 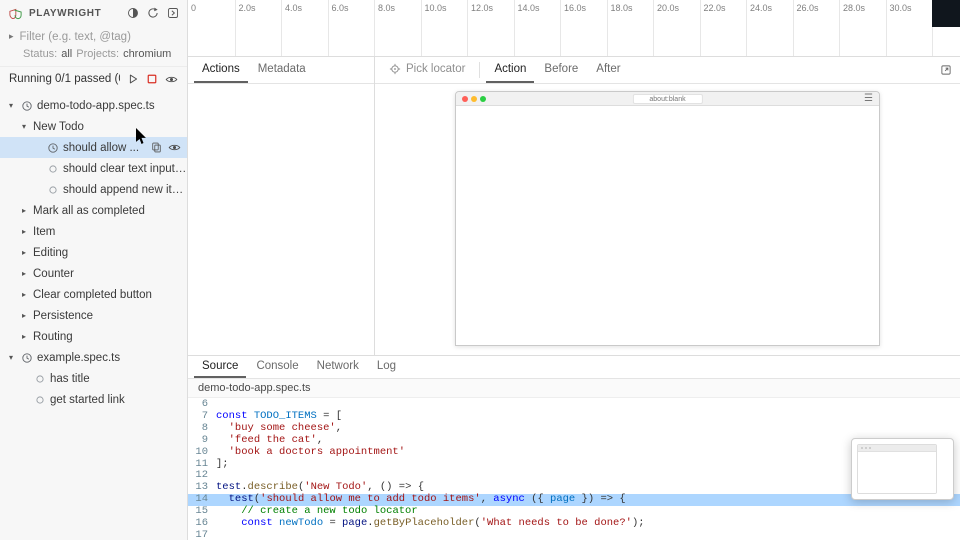 What do you see at coordinates (317, 451) in the screenshot?
I see `code-text: 'book a doctors appointment'` at bounding box center [317, 451].